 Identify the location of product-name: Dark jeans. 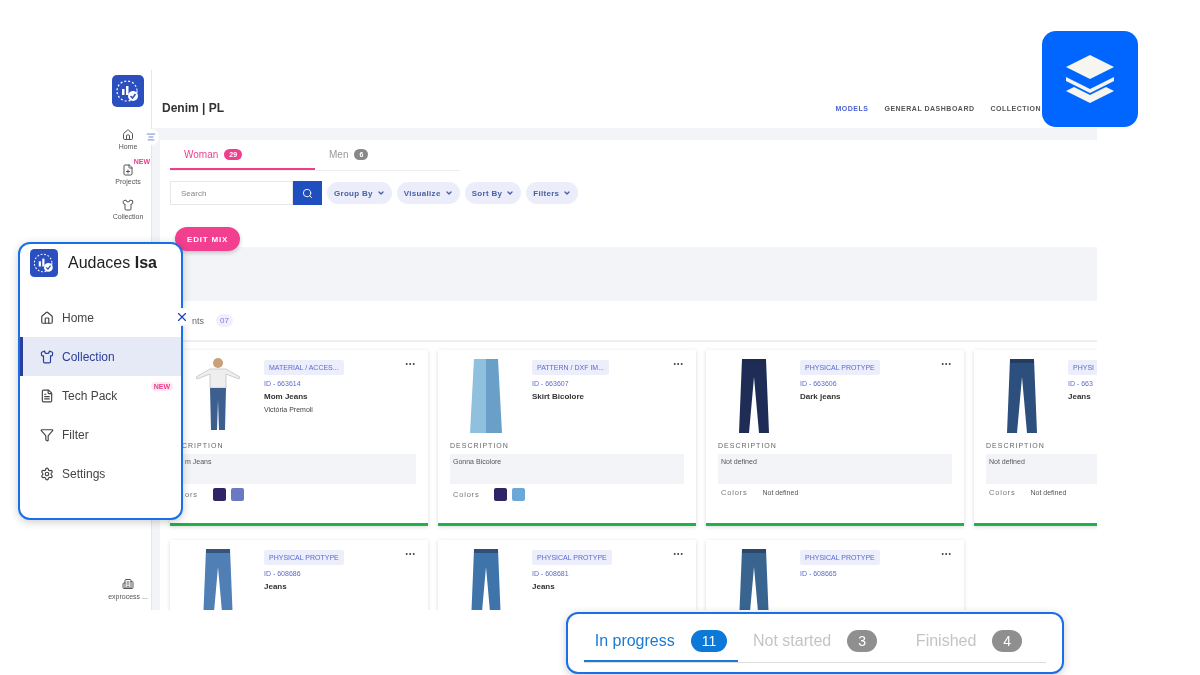
(821, 396).